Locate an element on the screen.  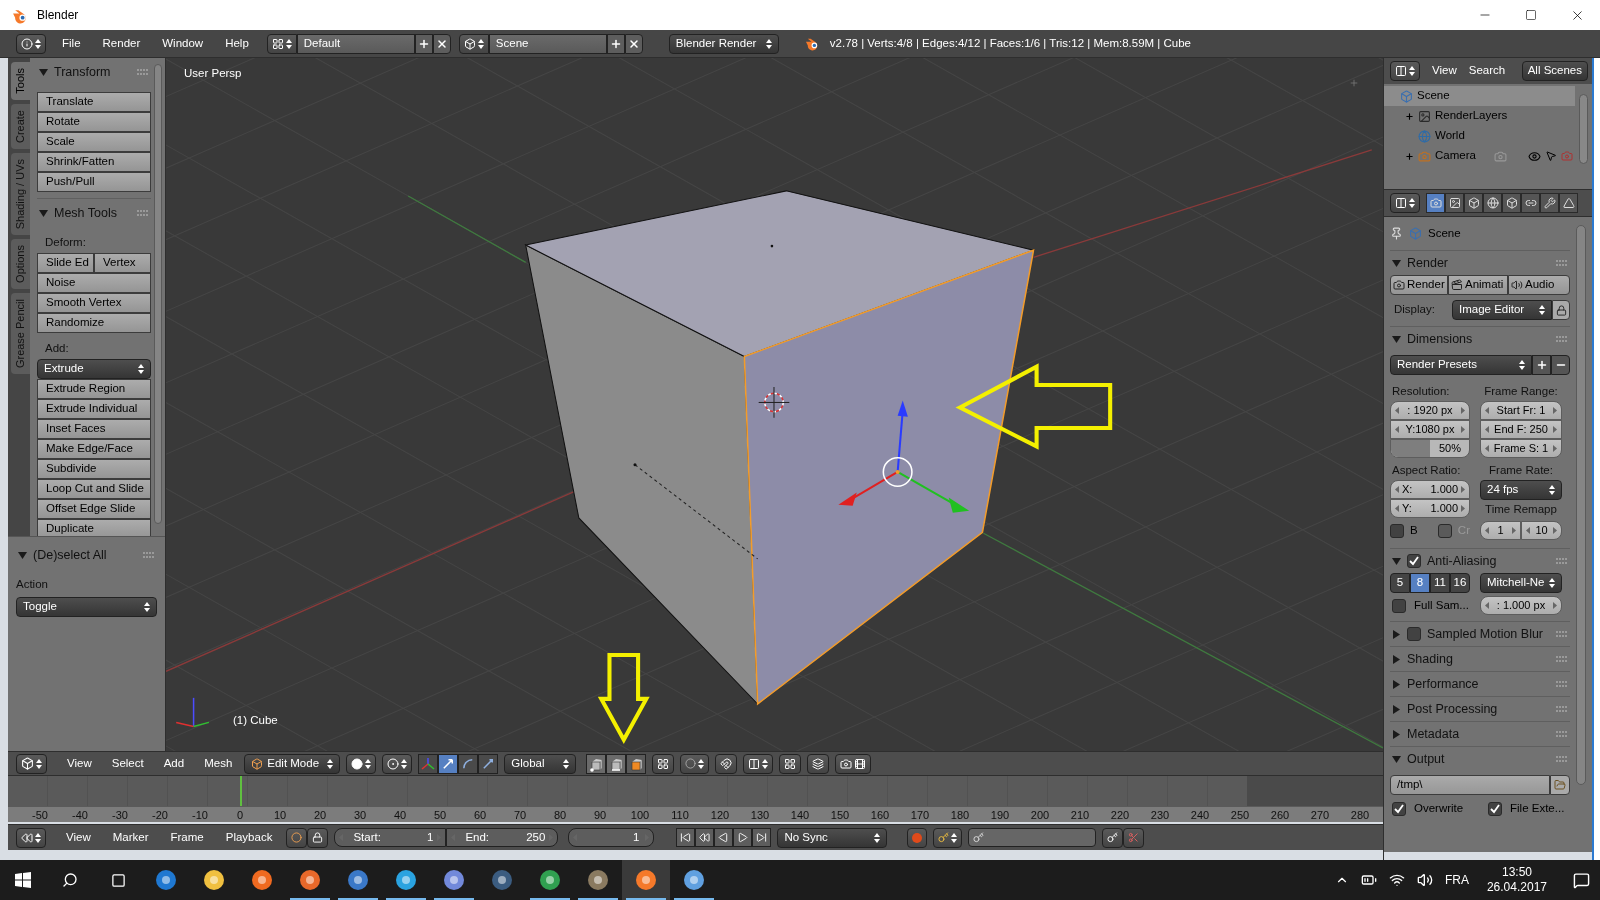
button: Rotate is located at coordinates (94, 122).